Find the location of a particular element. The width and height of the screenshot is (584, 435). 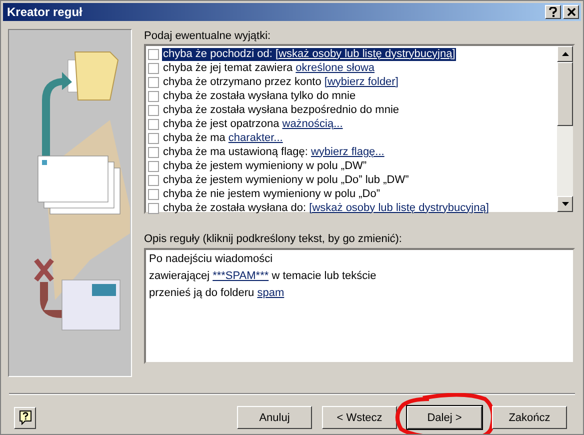

rule-description-line: Po nadejściu wiadomości is located at coordinates (211, 259).